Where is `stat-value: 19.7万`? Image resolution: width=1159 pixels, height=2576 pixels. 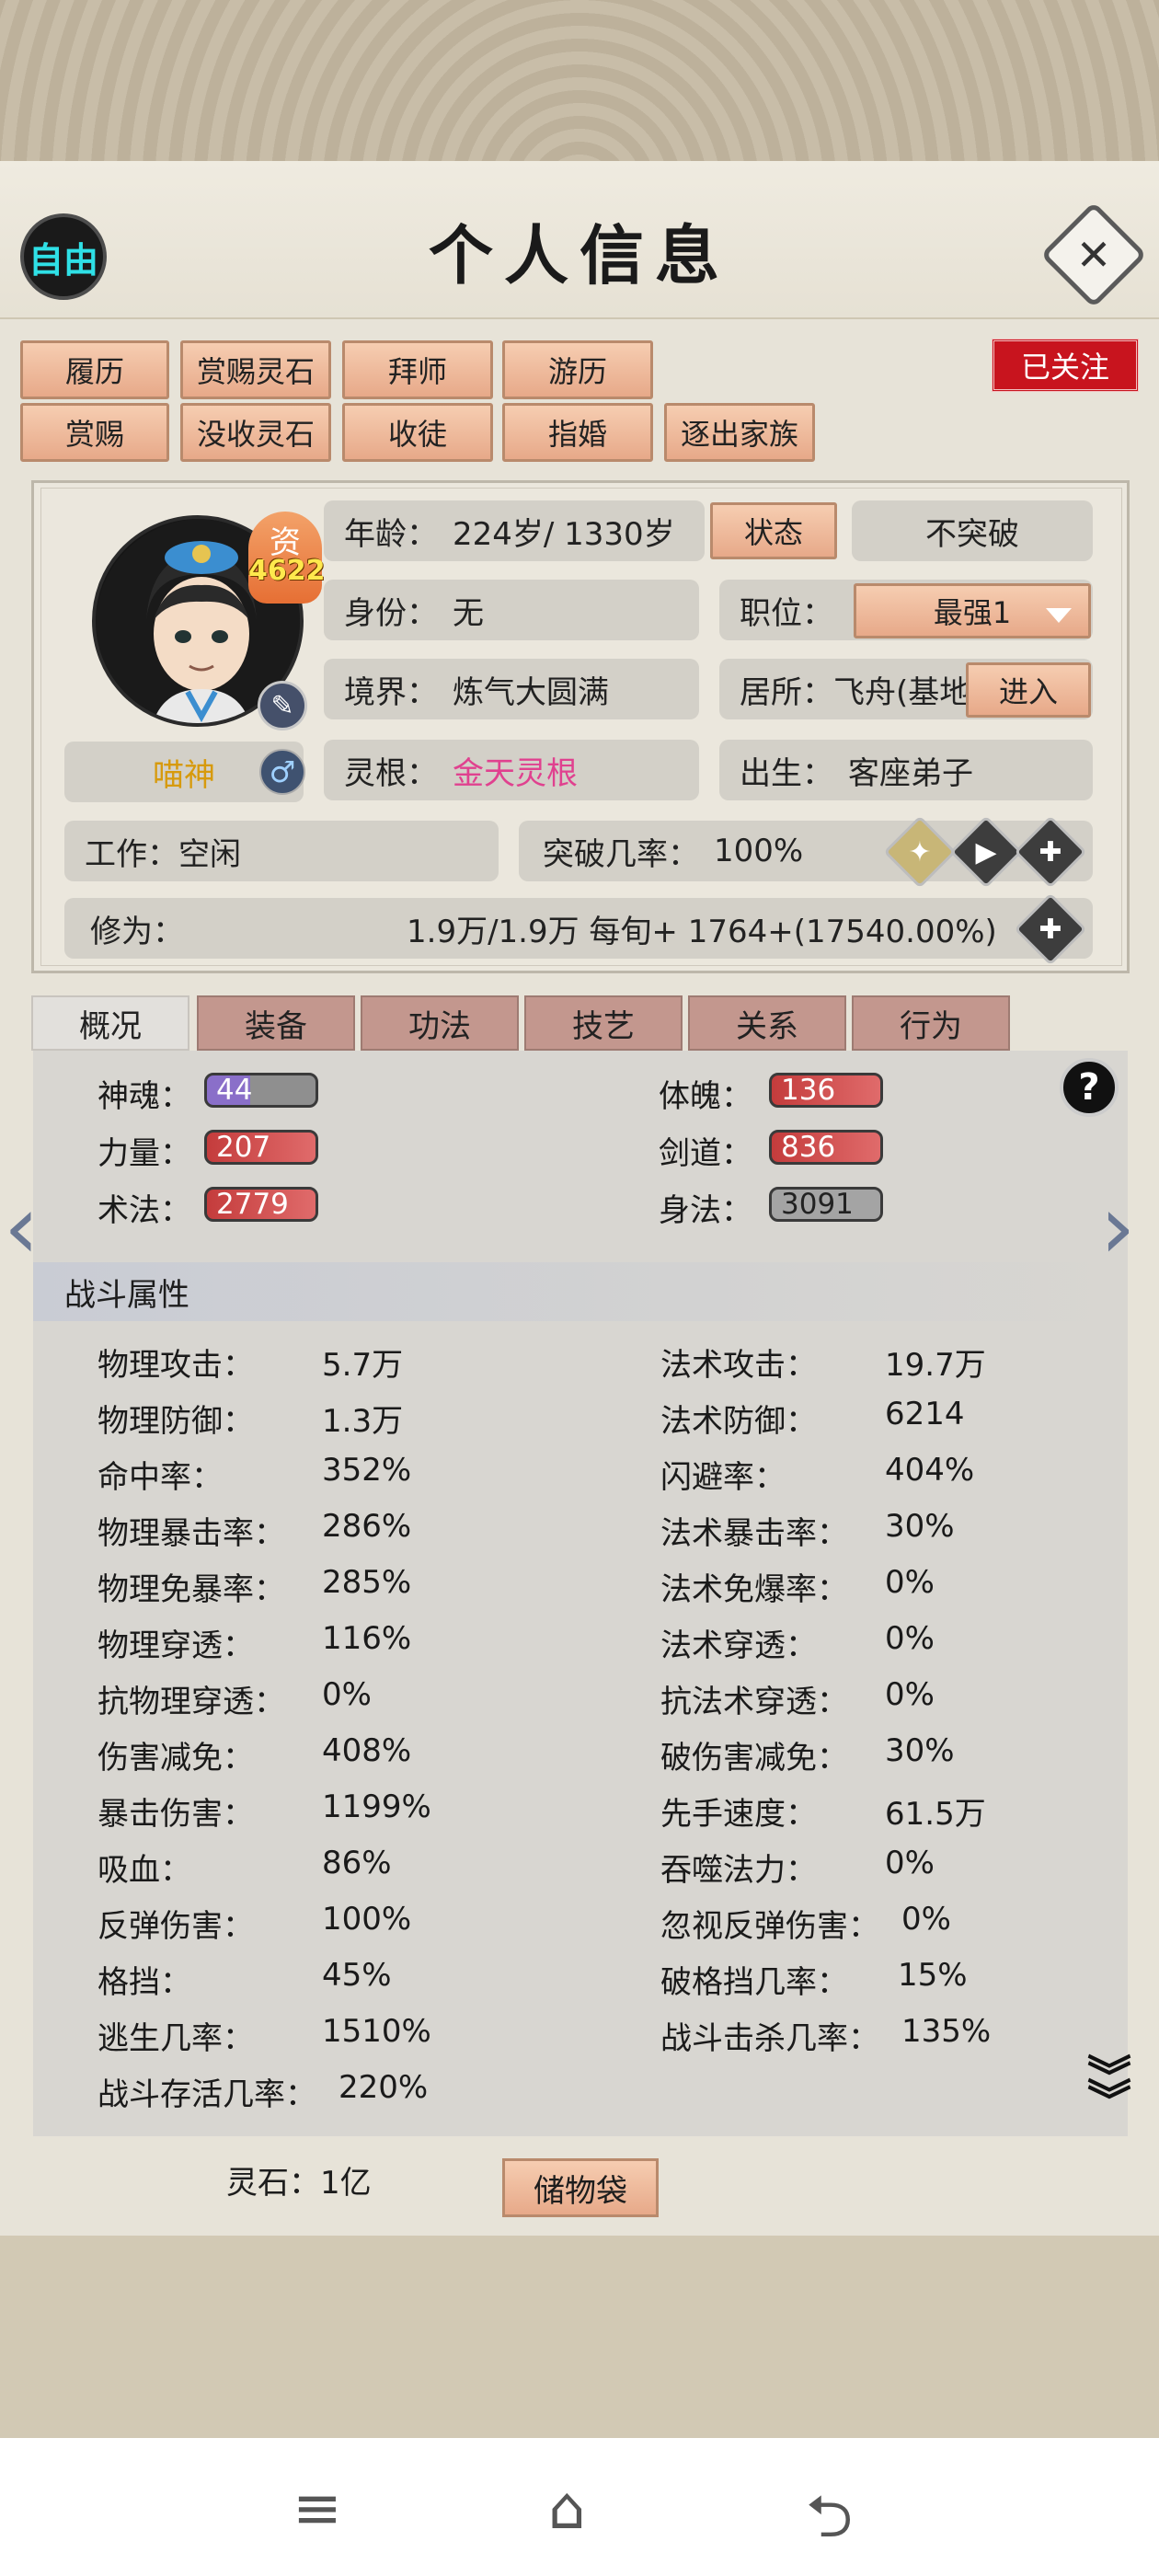
stat-value: 19.7万 is located at coordinates (935, 1365).